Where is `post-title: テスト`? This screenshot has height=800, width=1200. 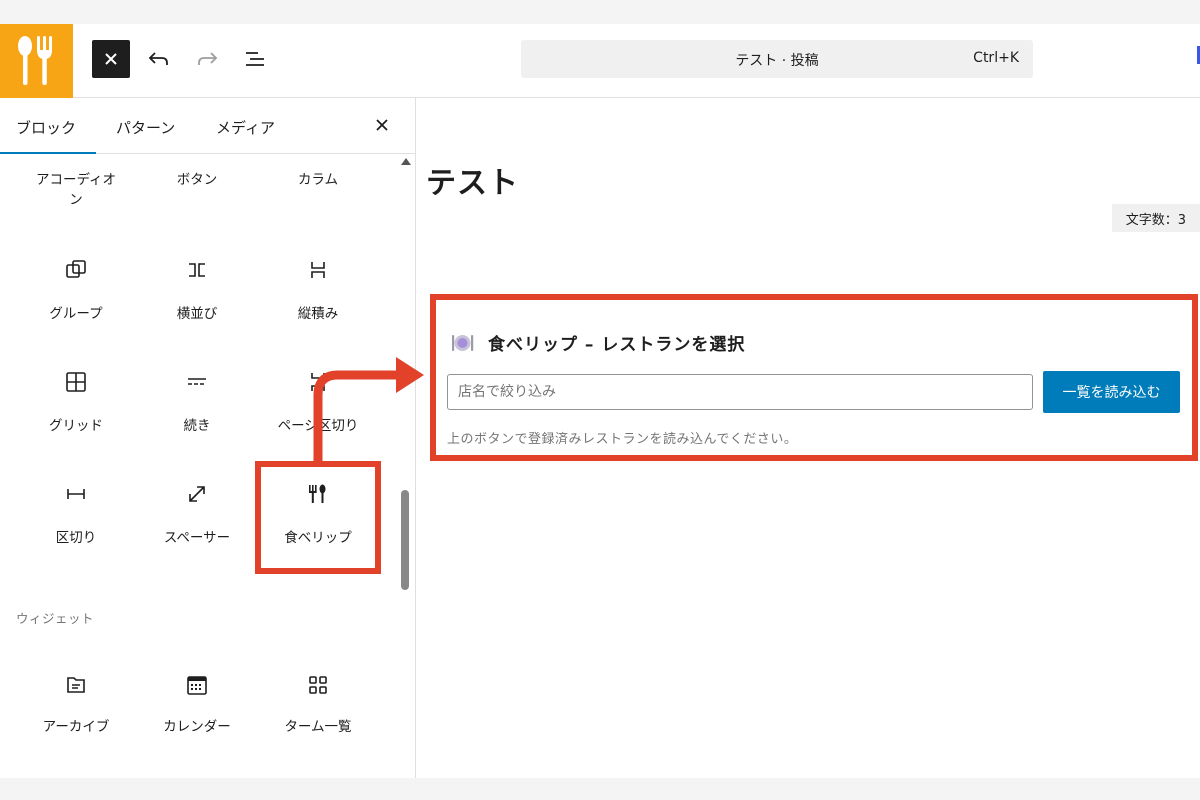 post-title: テスト is located at coordinates (472, 180).